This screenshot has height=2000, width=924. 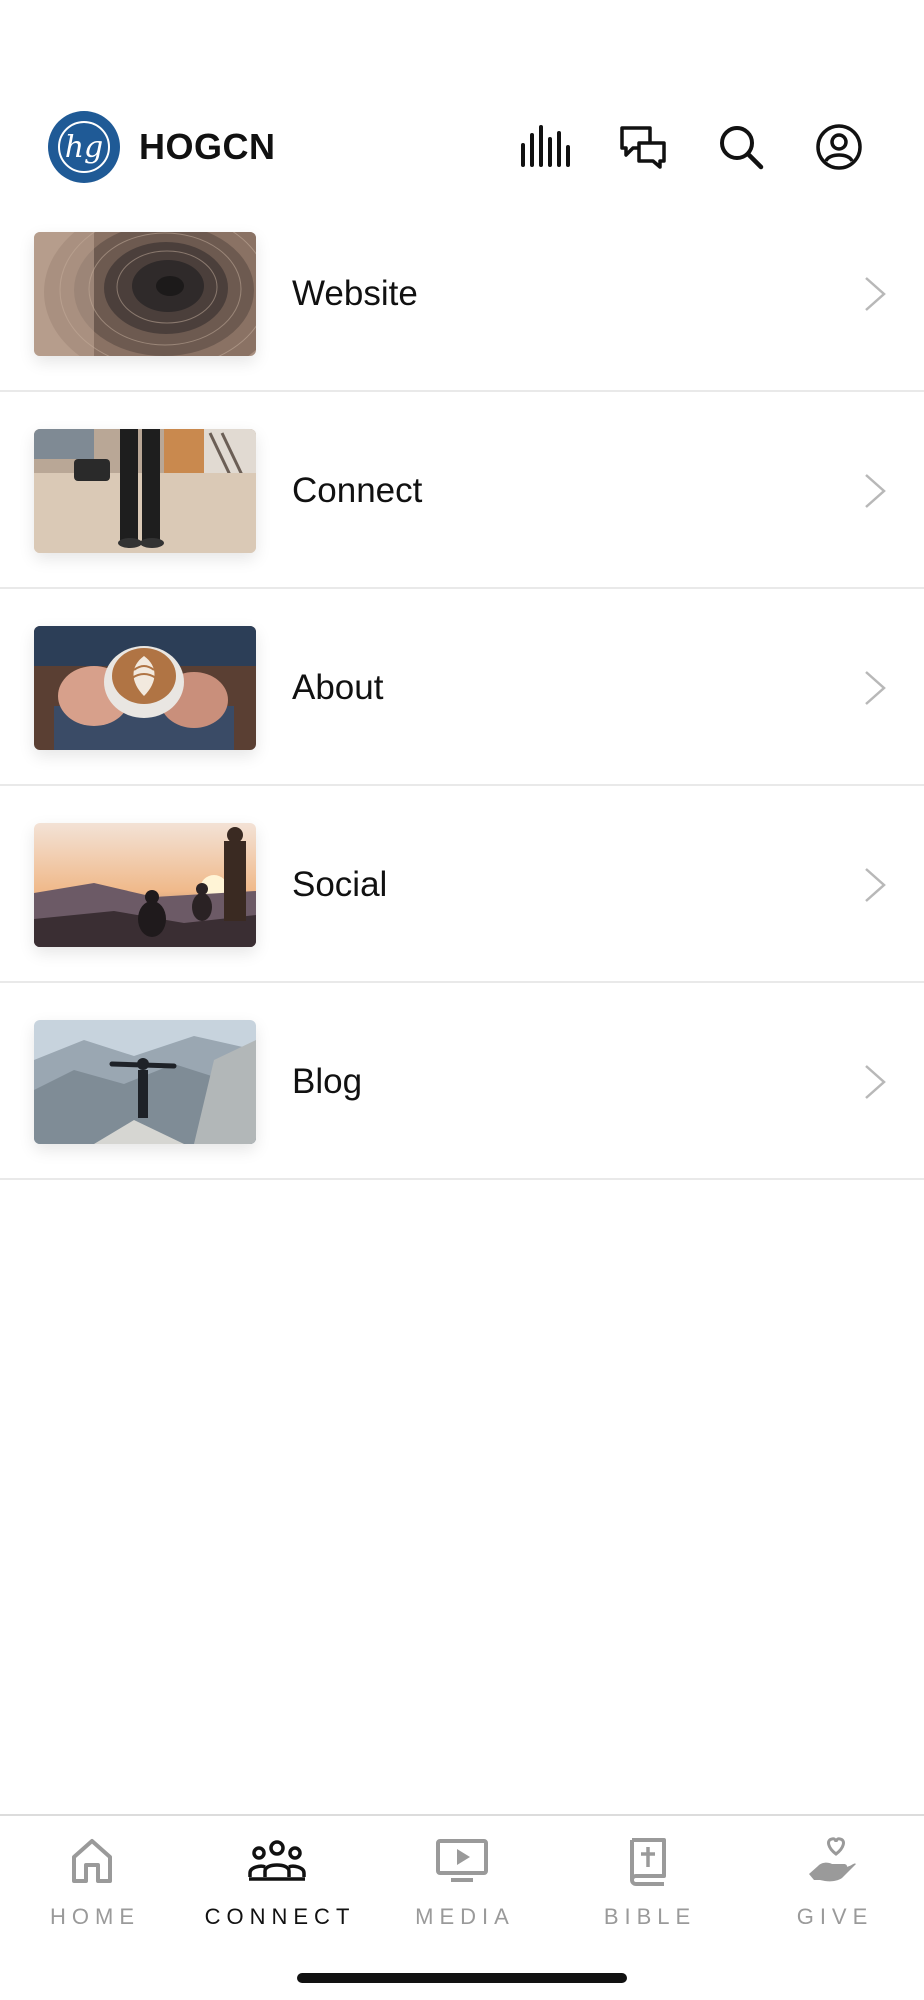 What do you see at coordinates (462, 1860) in the screenshot?
I see `play-screen-icon` at bounding box center [462, 1860].